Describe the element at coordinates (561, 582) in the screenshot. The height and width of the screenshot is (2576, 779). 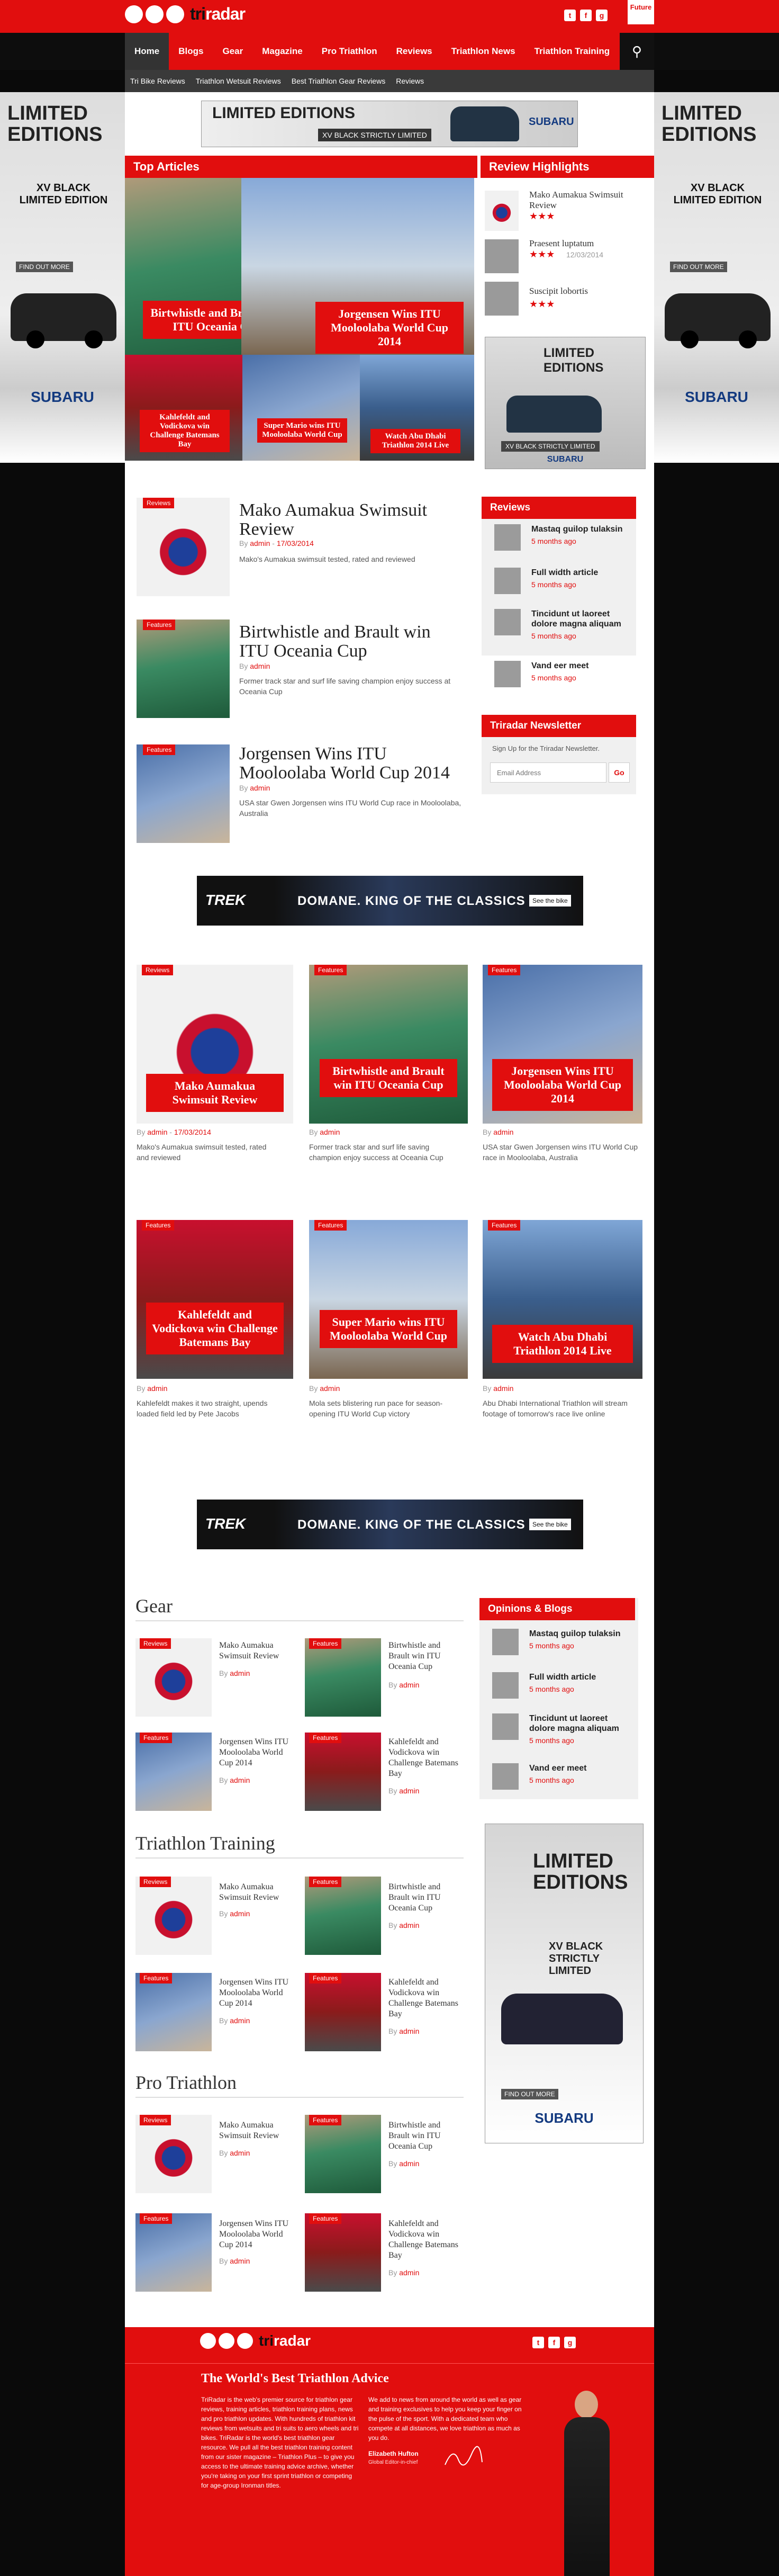
I see `widget-item: Full width article 5 months ago` at that location.